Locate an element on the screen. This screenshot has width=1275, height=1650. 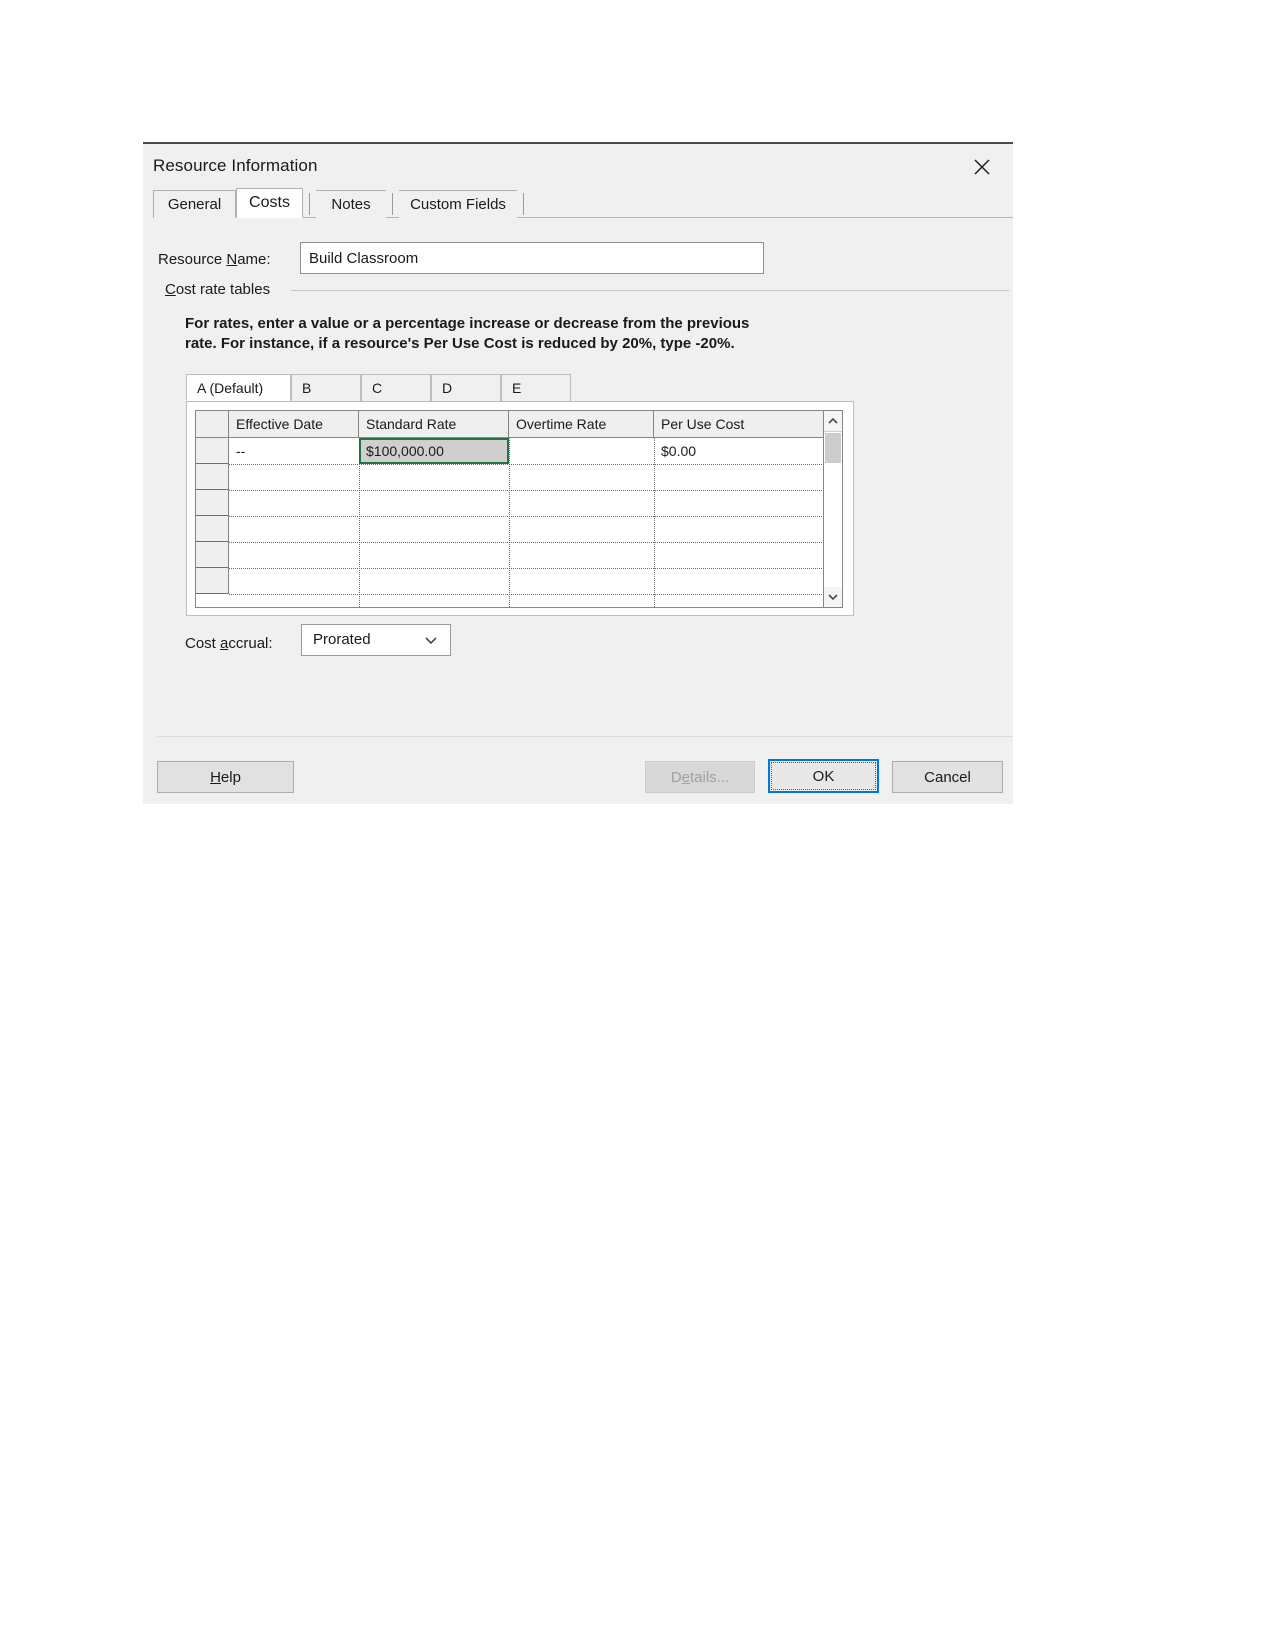
dialog-tabstrip: General Costs Notes Custom Fields is located at coordinates (583, 203).